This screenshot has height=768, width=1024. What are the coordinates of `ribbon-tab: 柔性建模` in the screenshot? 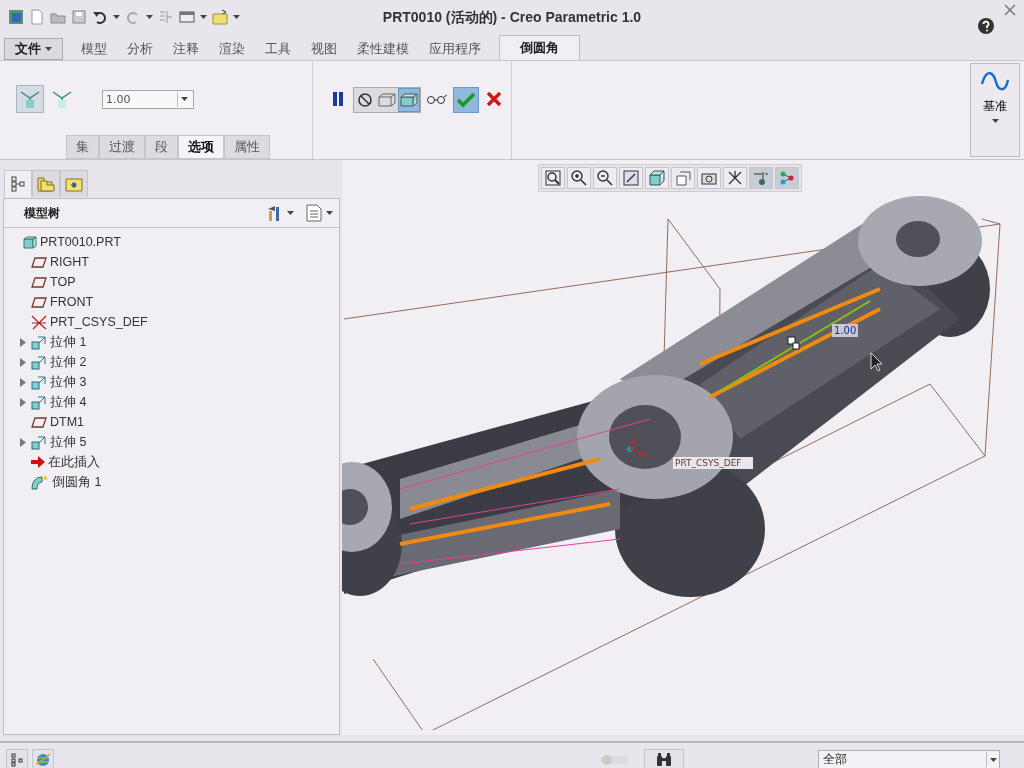 It's located at (383, 49).